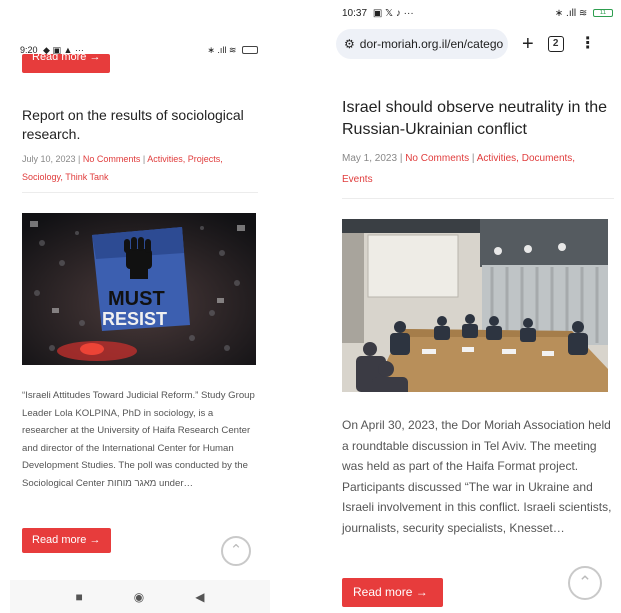 This screenshot has height=613, width=621. Describe the element at coordinates (29, 49) in the screenshot. I see `status-time: 9:20` at that location.